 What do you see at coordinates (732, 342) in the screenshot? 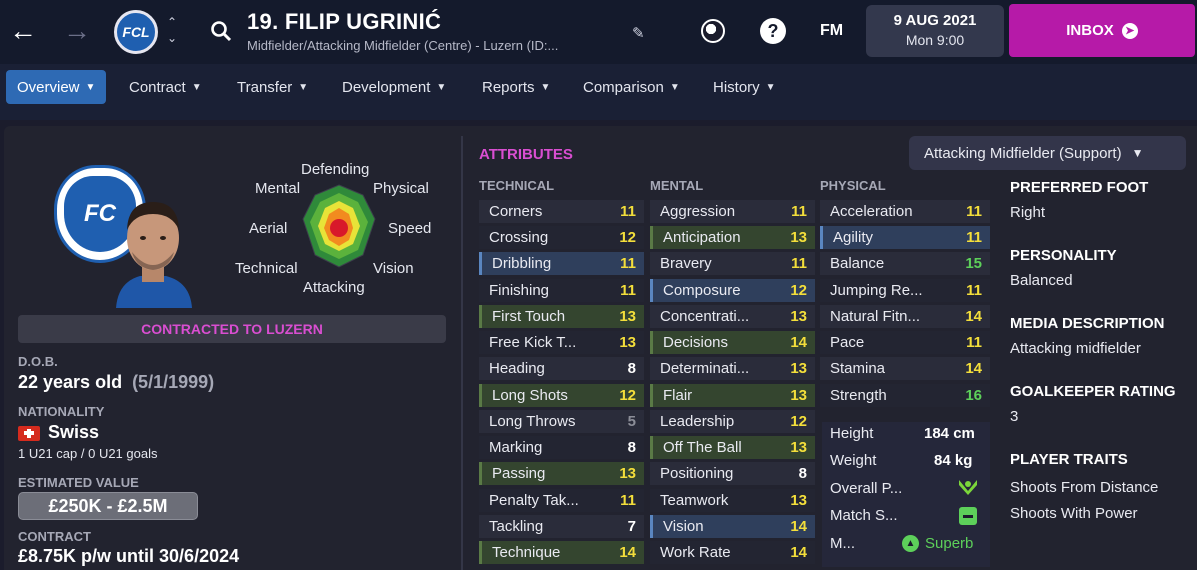
I see `attribute-row: Decisions 14` at bounding box center [732, 342].